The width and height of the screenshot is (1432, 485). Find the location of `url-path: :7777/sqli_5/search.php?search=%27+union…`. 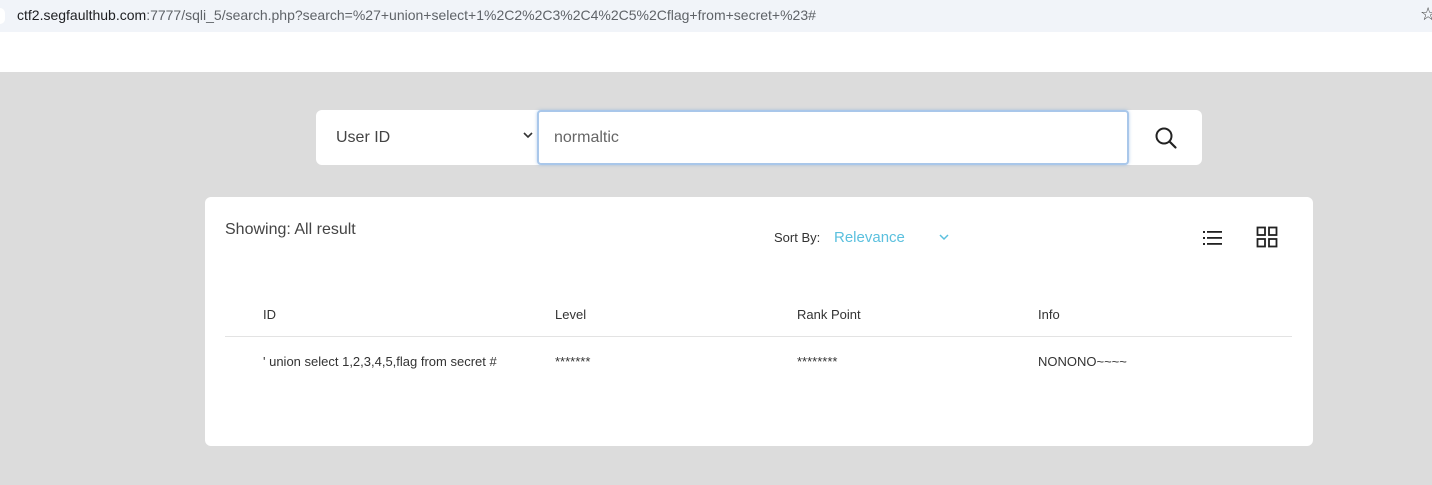

url-path: :7777/sqli_5/search.php?search=%27+union… is located at coordinates (481, 15).